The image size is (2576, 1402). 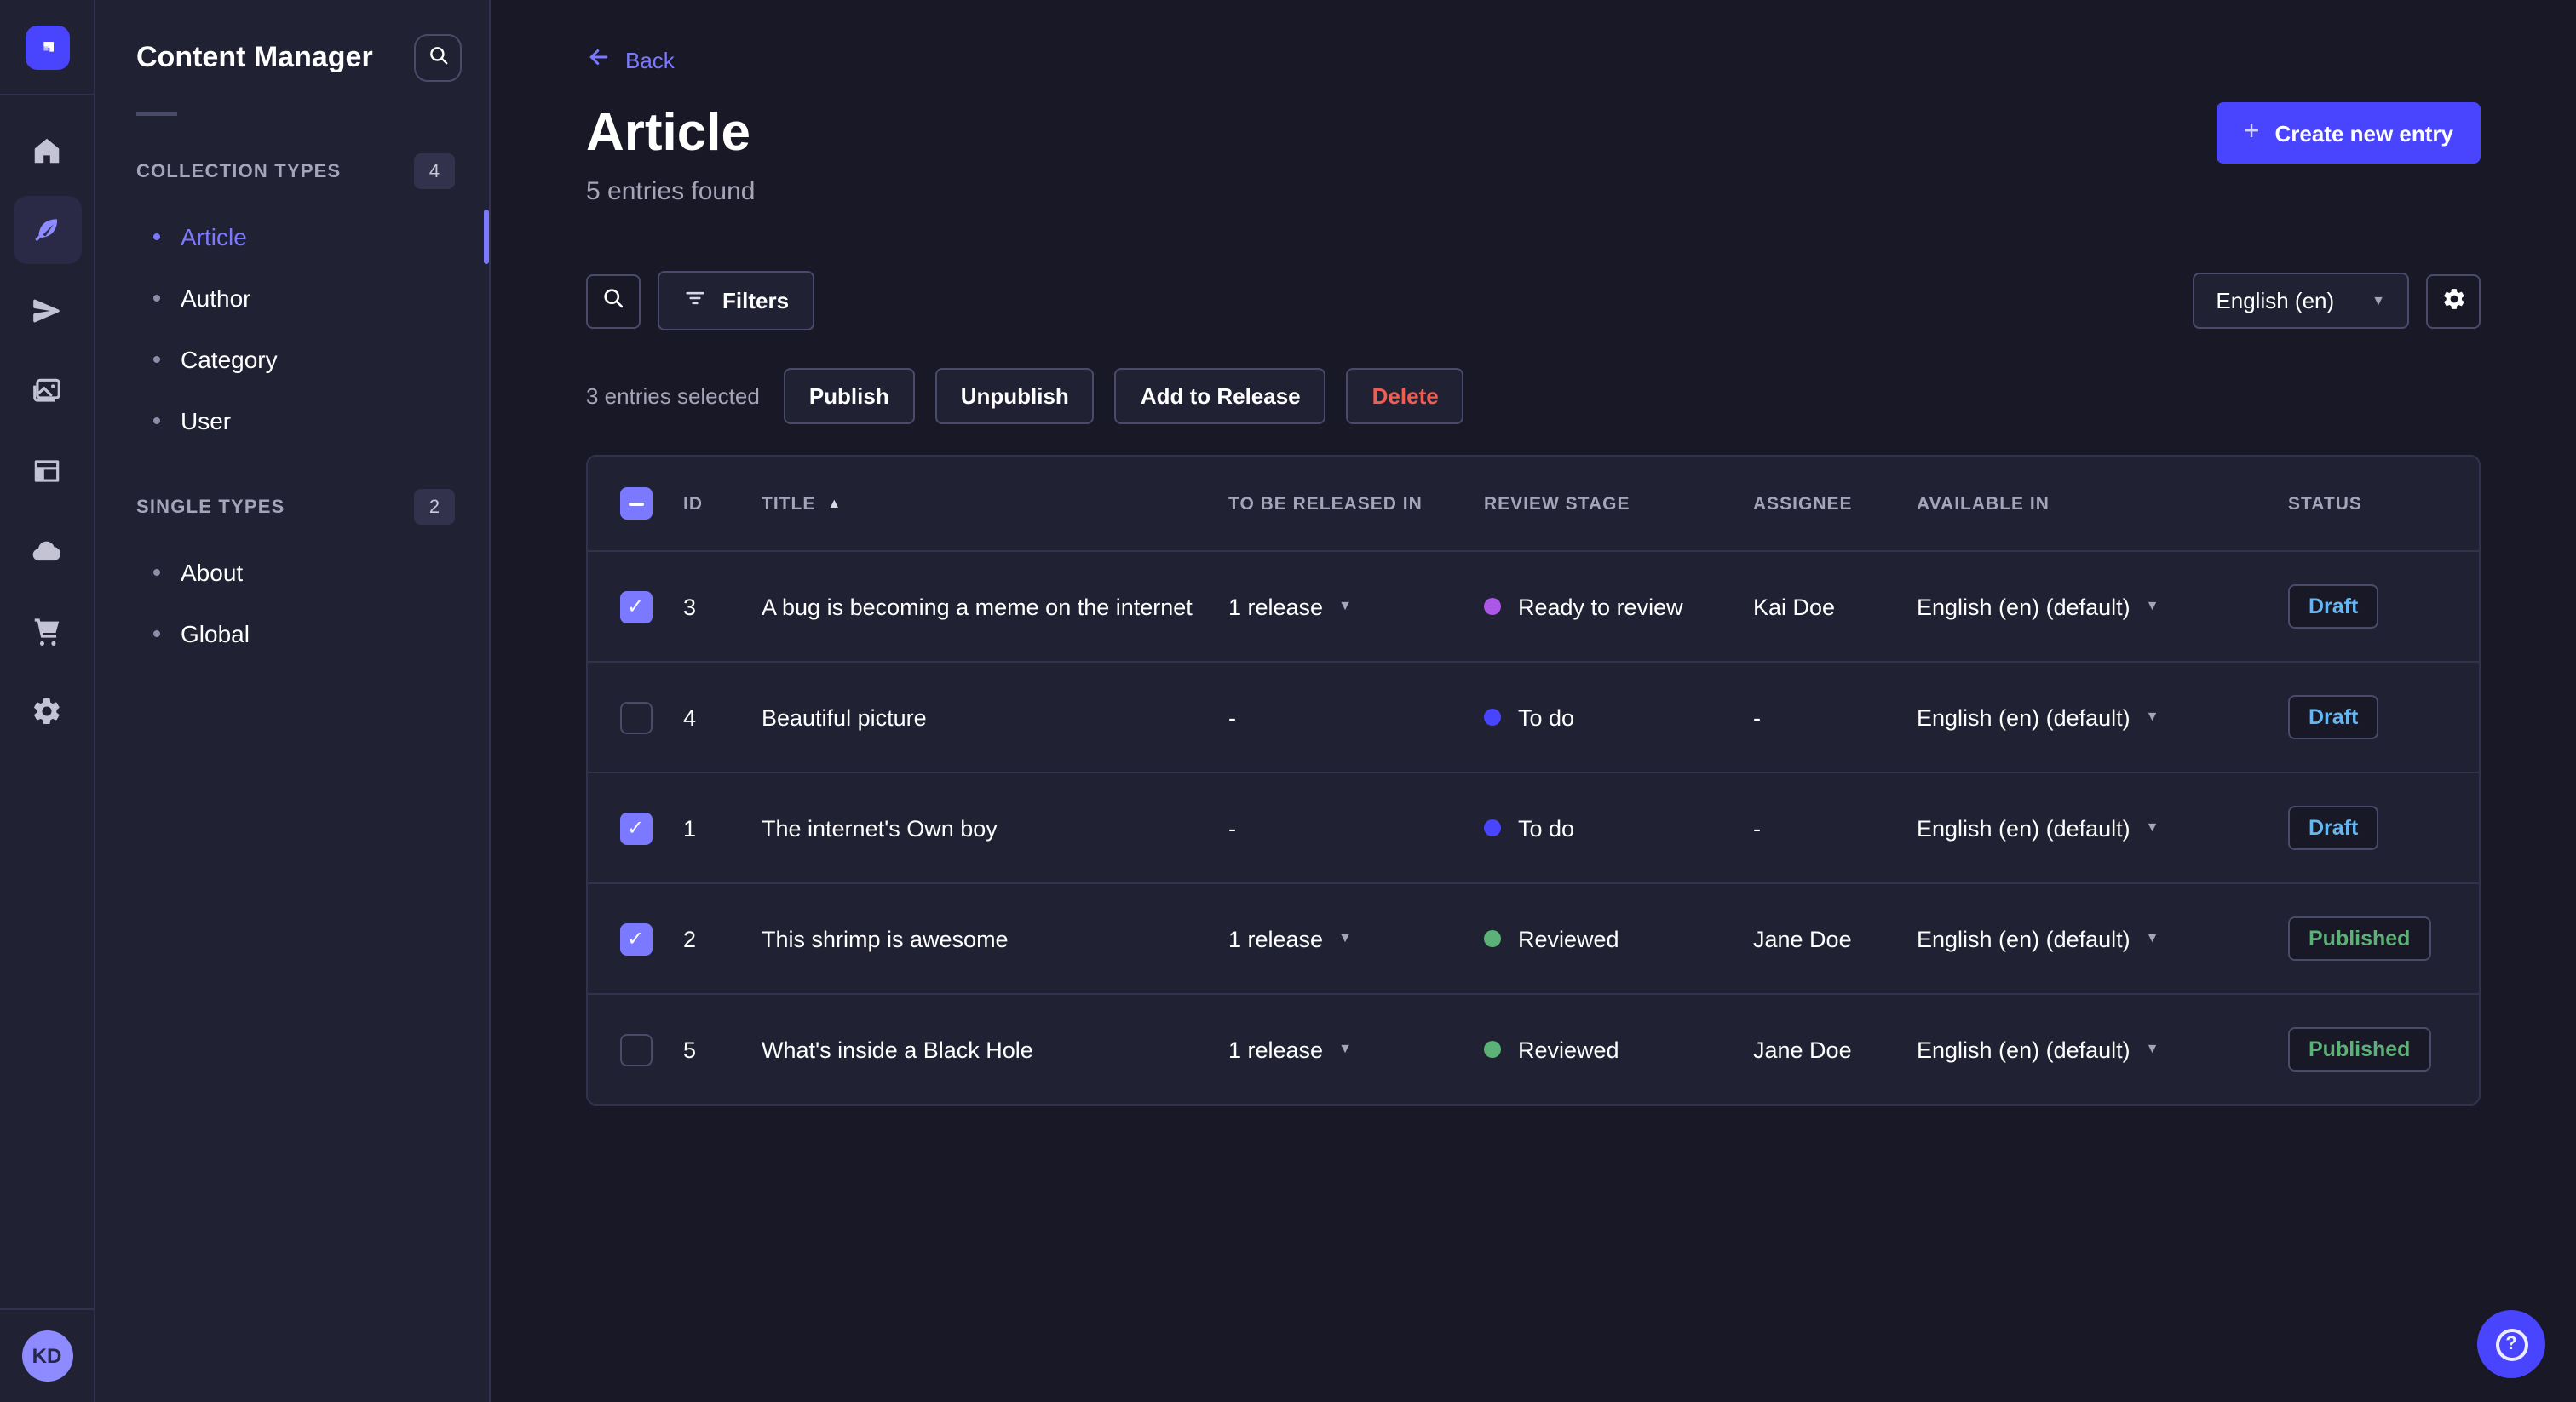 What do you see at coordinates (292, 633) in the screenshot?
I see `sidebar-item-global: Global` at bounding box center [292, 633].